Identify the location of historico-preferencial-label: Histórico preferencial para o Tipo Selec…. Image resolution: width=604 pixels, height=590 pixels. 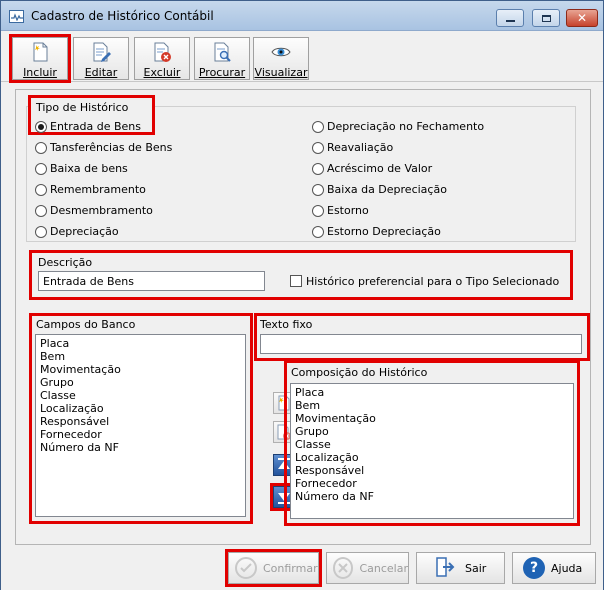
(433, 281).